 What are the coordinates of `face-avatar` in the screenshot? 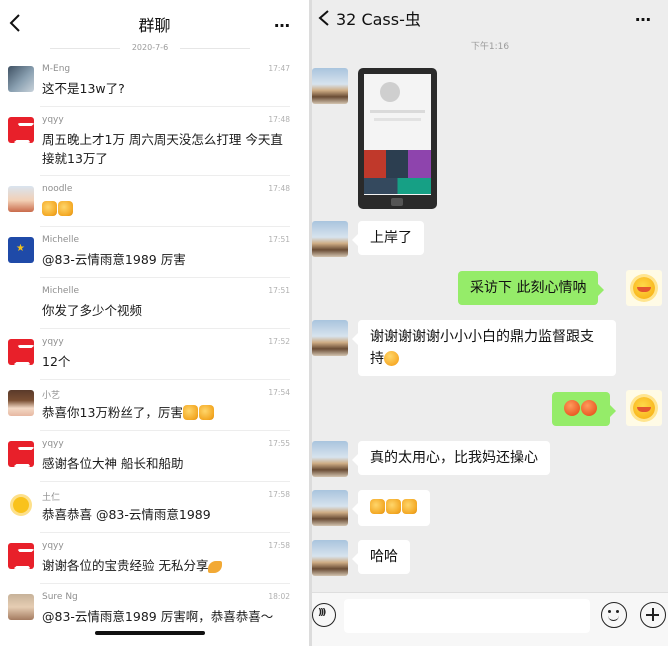 It's located at (21, 607).